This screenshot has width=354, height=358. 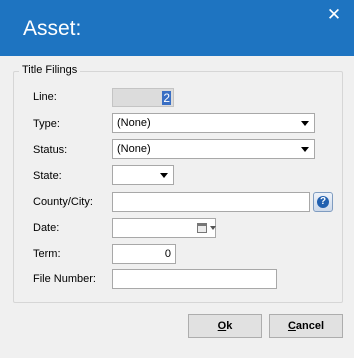 I want to click on ok-accelerator: O, so click(x=222, y=326).